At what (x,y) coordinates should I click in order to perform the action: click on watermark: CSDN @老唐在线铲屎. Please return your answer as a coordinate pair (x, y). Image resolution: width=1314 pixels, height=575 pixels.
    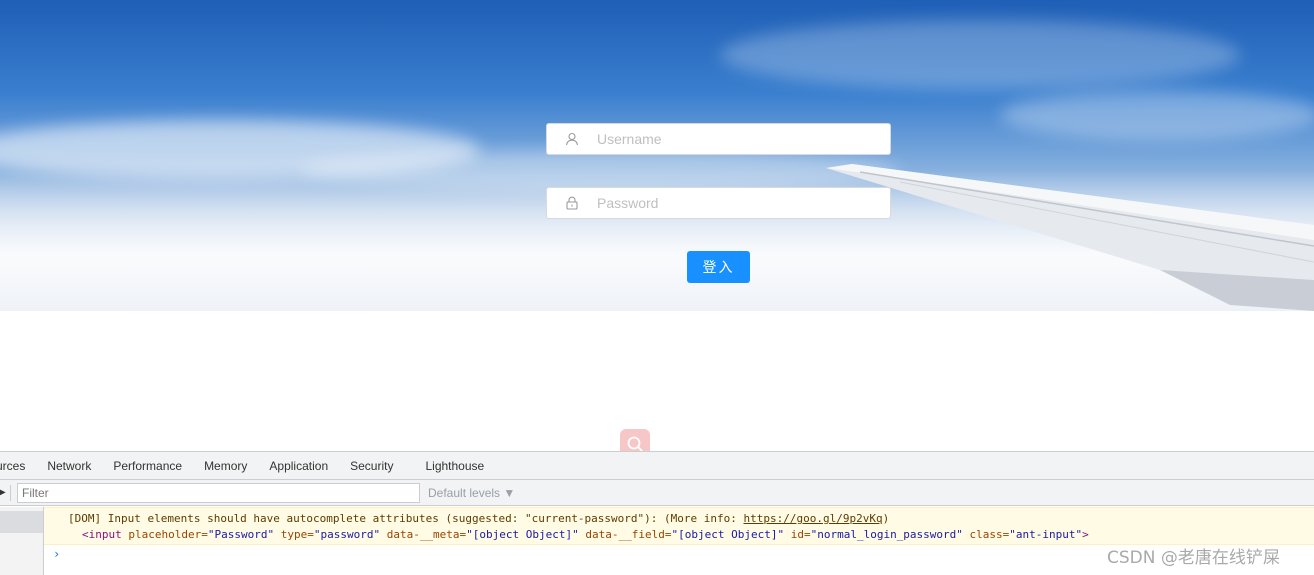
    Looking at the image, I should click on (1193, 558).